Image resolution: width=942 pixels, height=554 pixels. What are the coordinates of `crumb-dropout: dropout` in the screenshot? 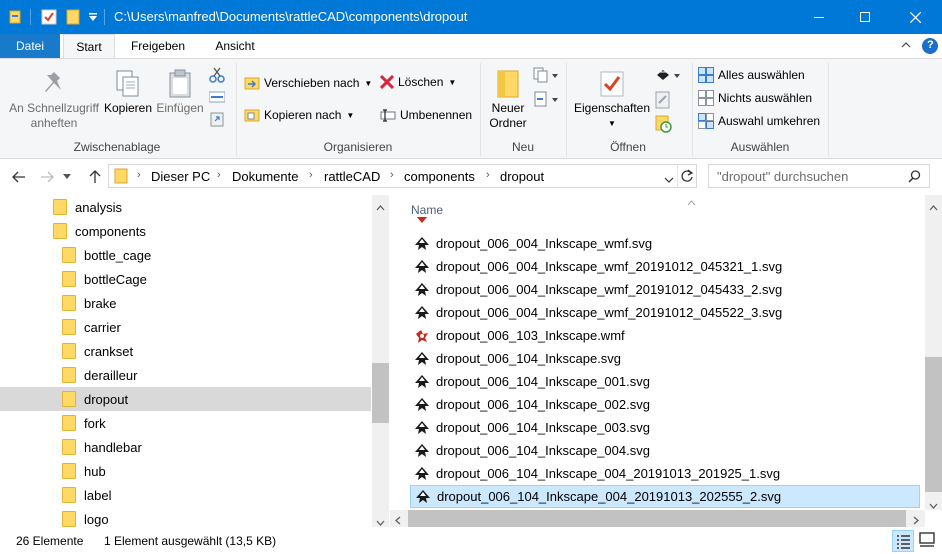 It's located at (522, 176).